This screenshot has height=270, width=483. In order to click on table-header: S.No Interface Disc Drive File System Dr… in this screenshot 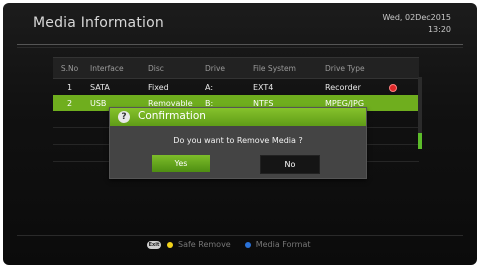, I will do `click(236, 68)`.